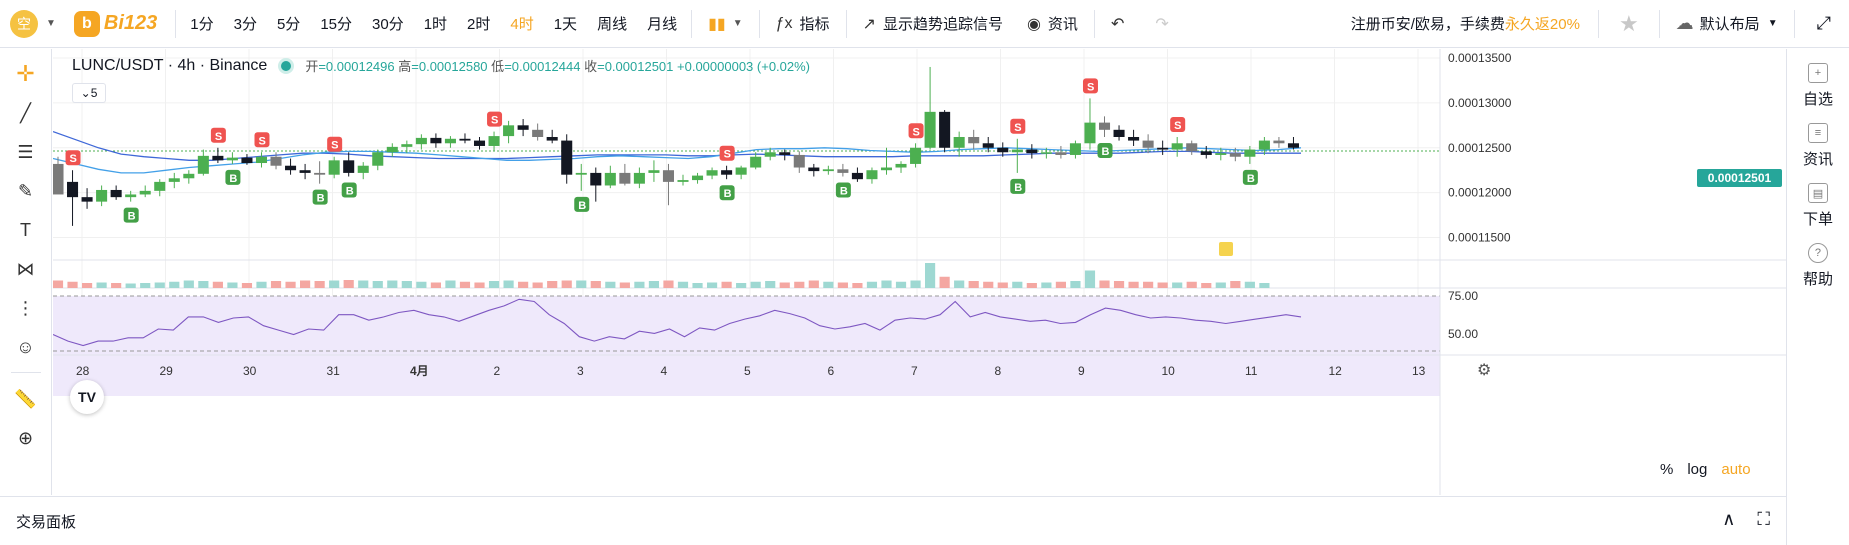 Image resolution: width=1849 pixels, height=545 pixels. I want to click on interval-0: 1分, so click(201, 23).